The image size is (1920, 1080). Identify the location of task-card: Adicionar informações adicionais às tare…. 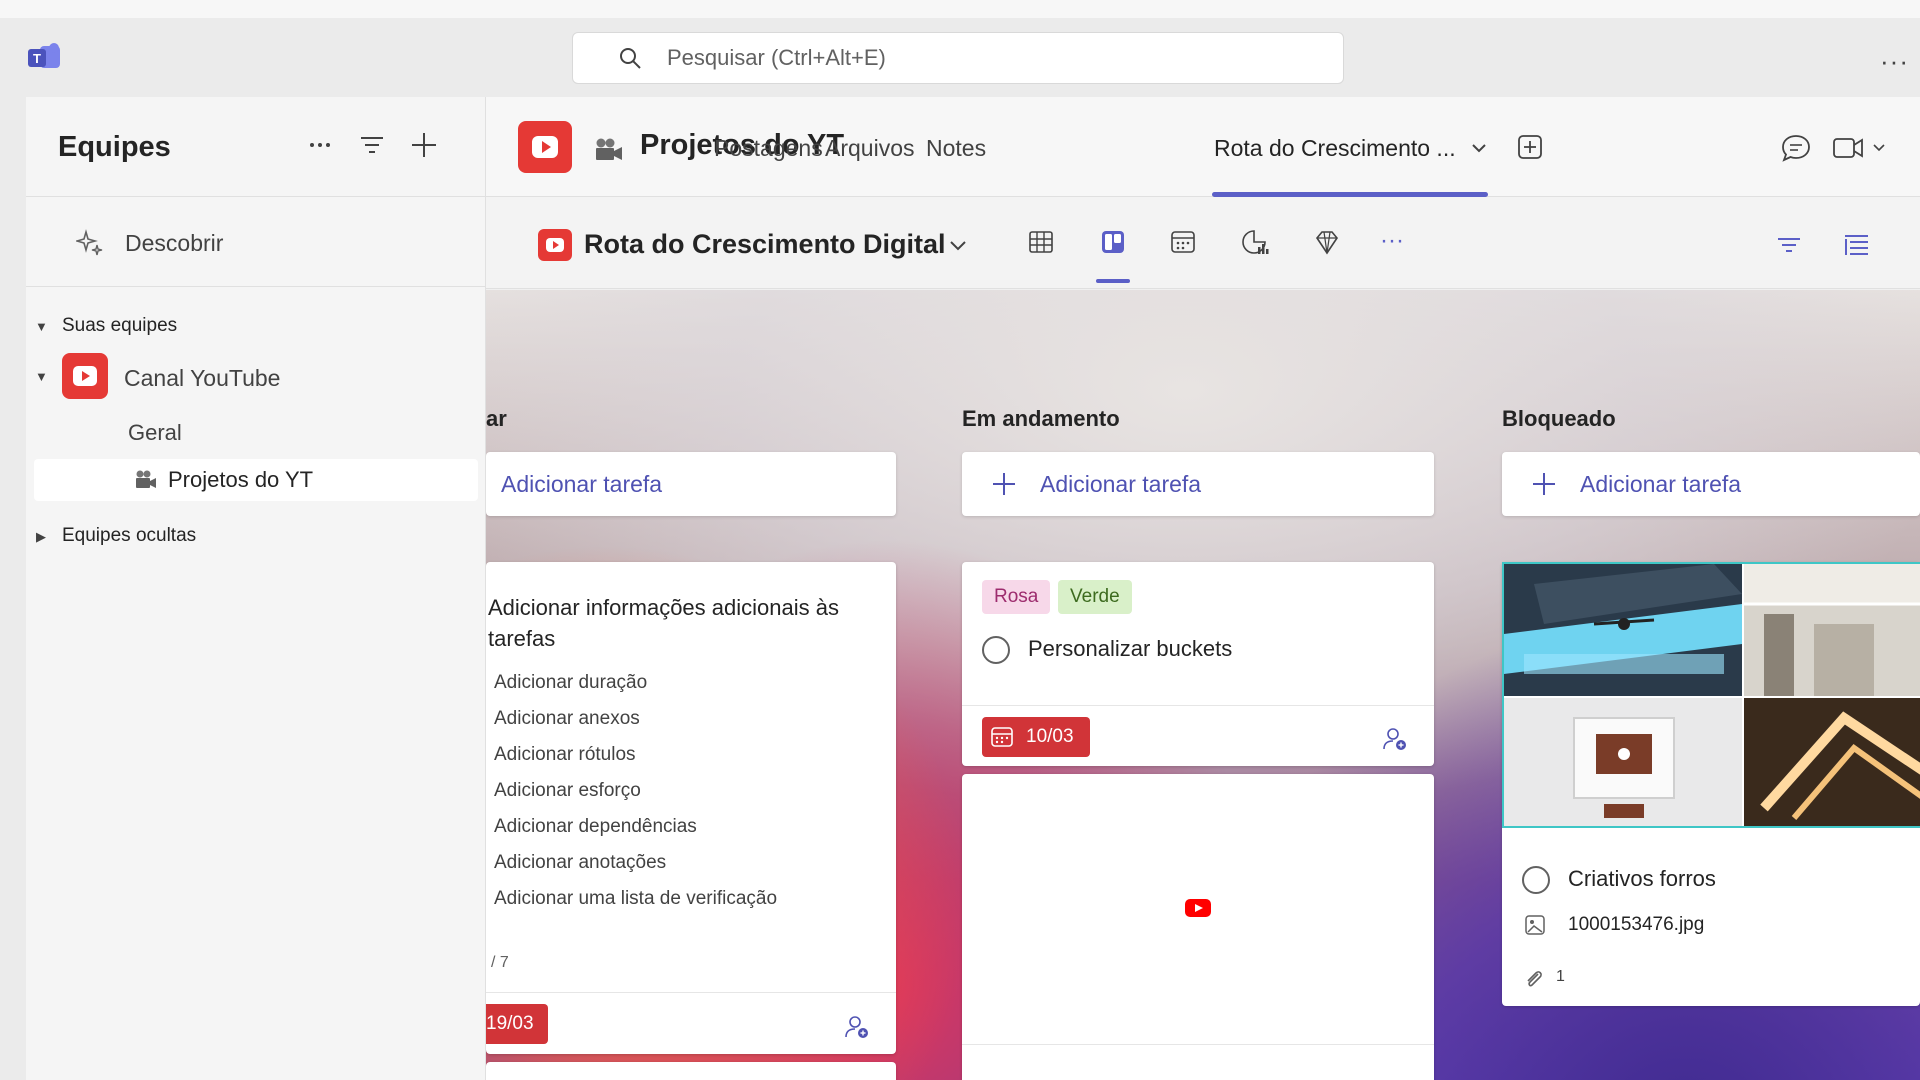
(691, 808).